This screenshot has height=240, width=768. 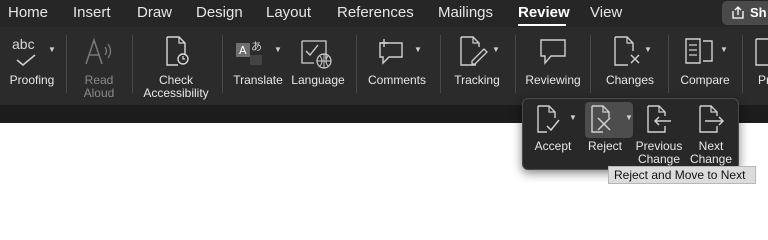 What do you see at coordinates (316, 54) in the screenshot?
I see `language-globe-icon` at bounding box center [316, 54].